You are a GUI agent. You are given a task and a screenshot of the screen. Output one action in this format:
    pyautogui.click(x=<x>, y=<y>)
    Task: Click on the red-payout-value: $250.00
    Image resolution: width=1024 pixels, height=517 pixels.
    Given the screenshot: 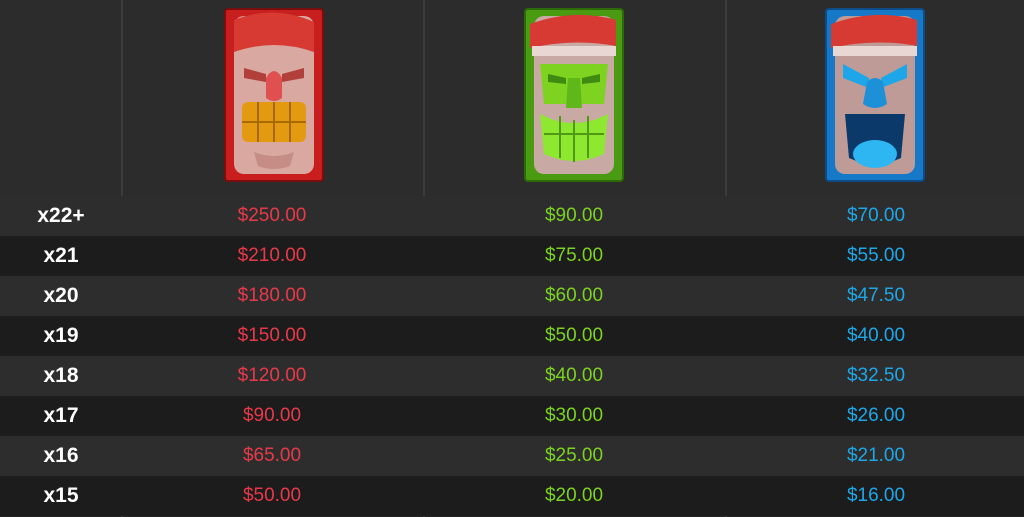 What is the action you would take?
    pyautogui.click(x=272, y=215)
    